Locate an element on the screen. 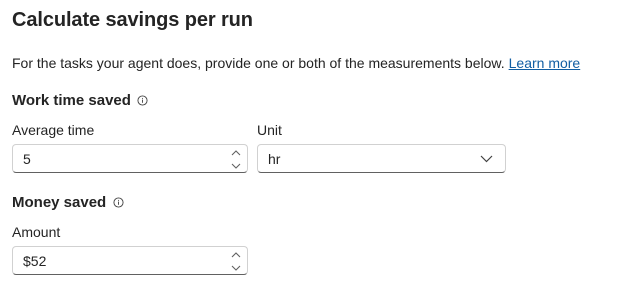  work-time-heading-label: Work time saved is located at coordinates (71, 100).